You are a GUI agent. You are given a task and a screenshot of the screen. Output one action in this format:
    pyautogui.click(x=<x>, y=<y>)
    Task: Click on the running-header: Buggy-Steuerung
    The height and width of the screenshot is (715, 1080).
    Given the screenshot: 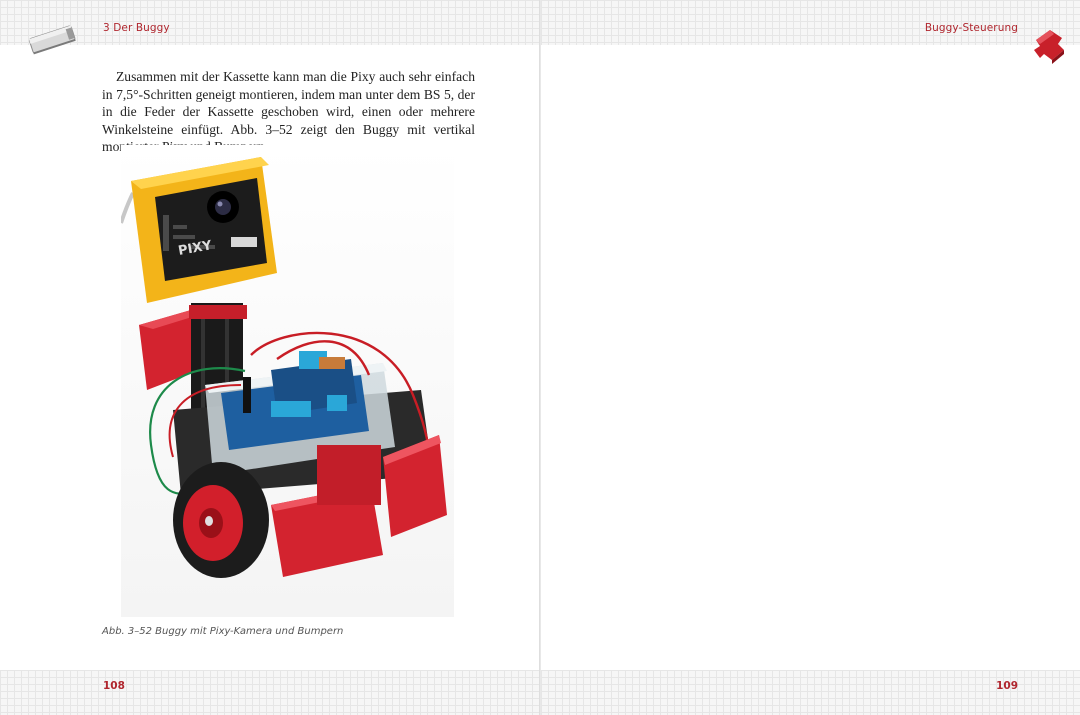 What is the action you would take?
    pyautogui.click(x=971, y=28)
    